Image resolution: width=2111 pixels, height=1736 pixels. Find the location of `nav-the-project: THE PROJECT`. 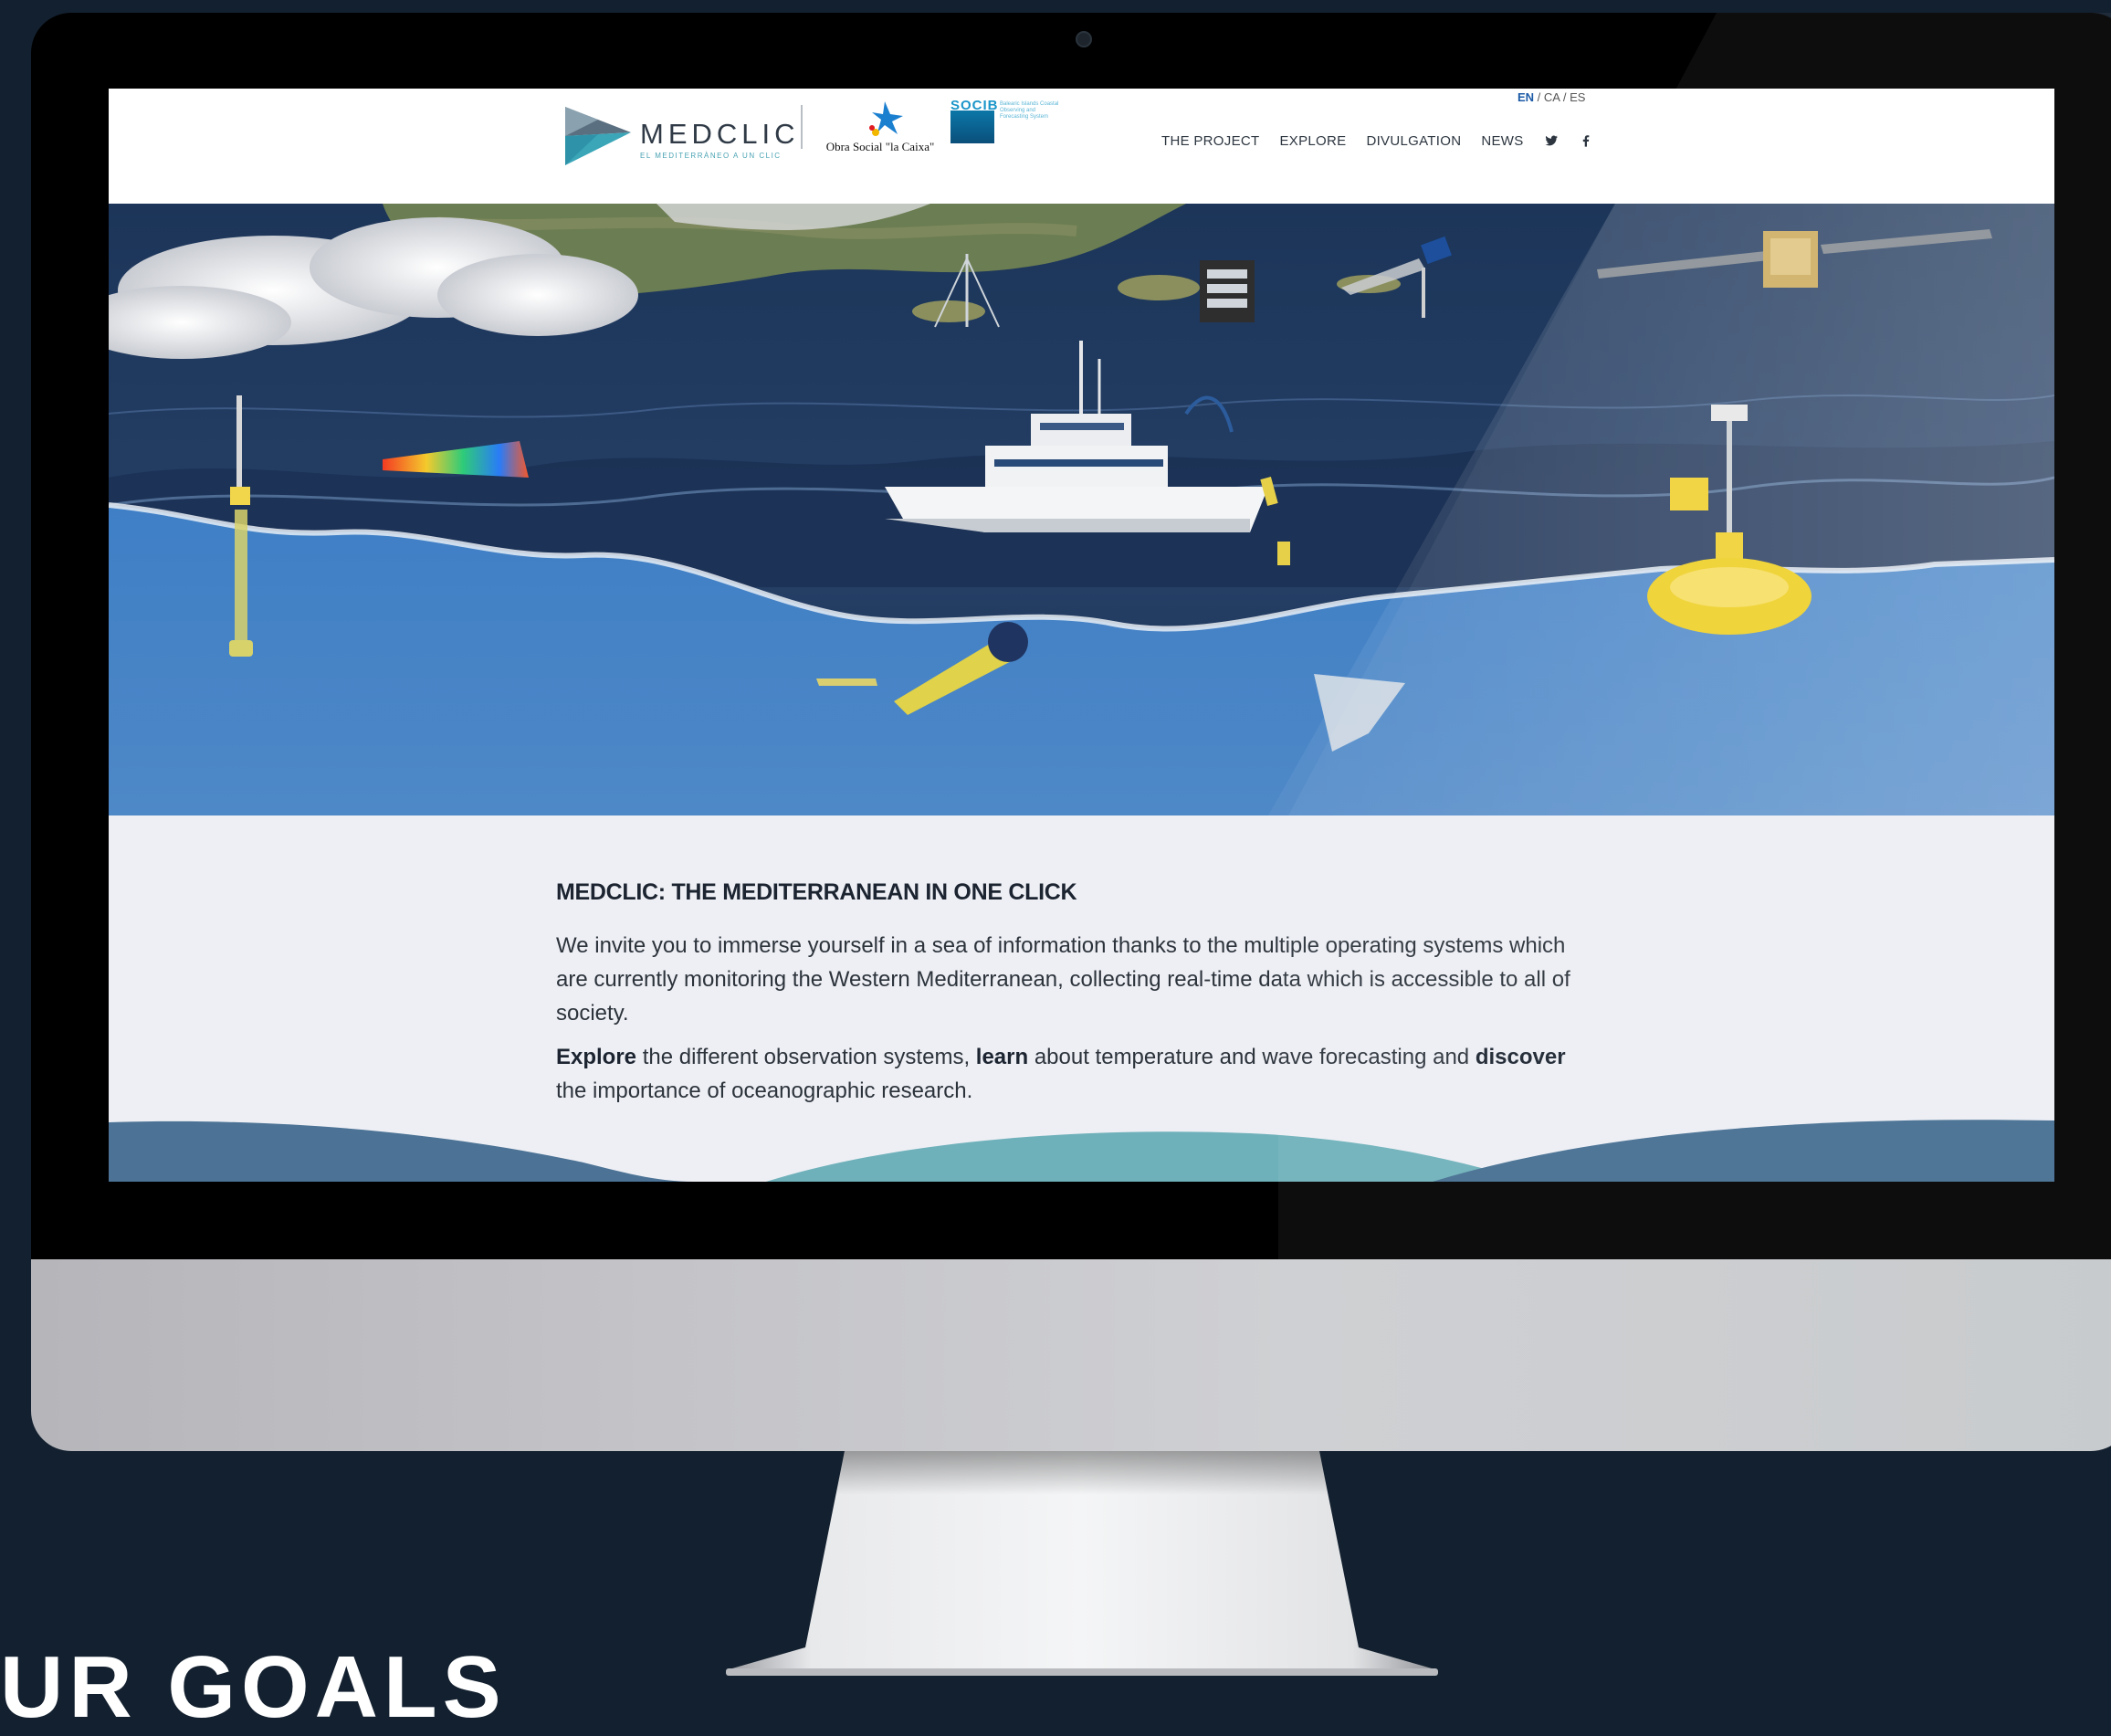

nav-the-project: THE PROJECT is located at coordinates (1210, 141).